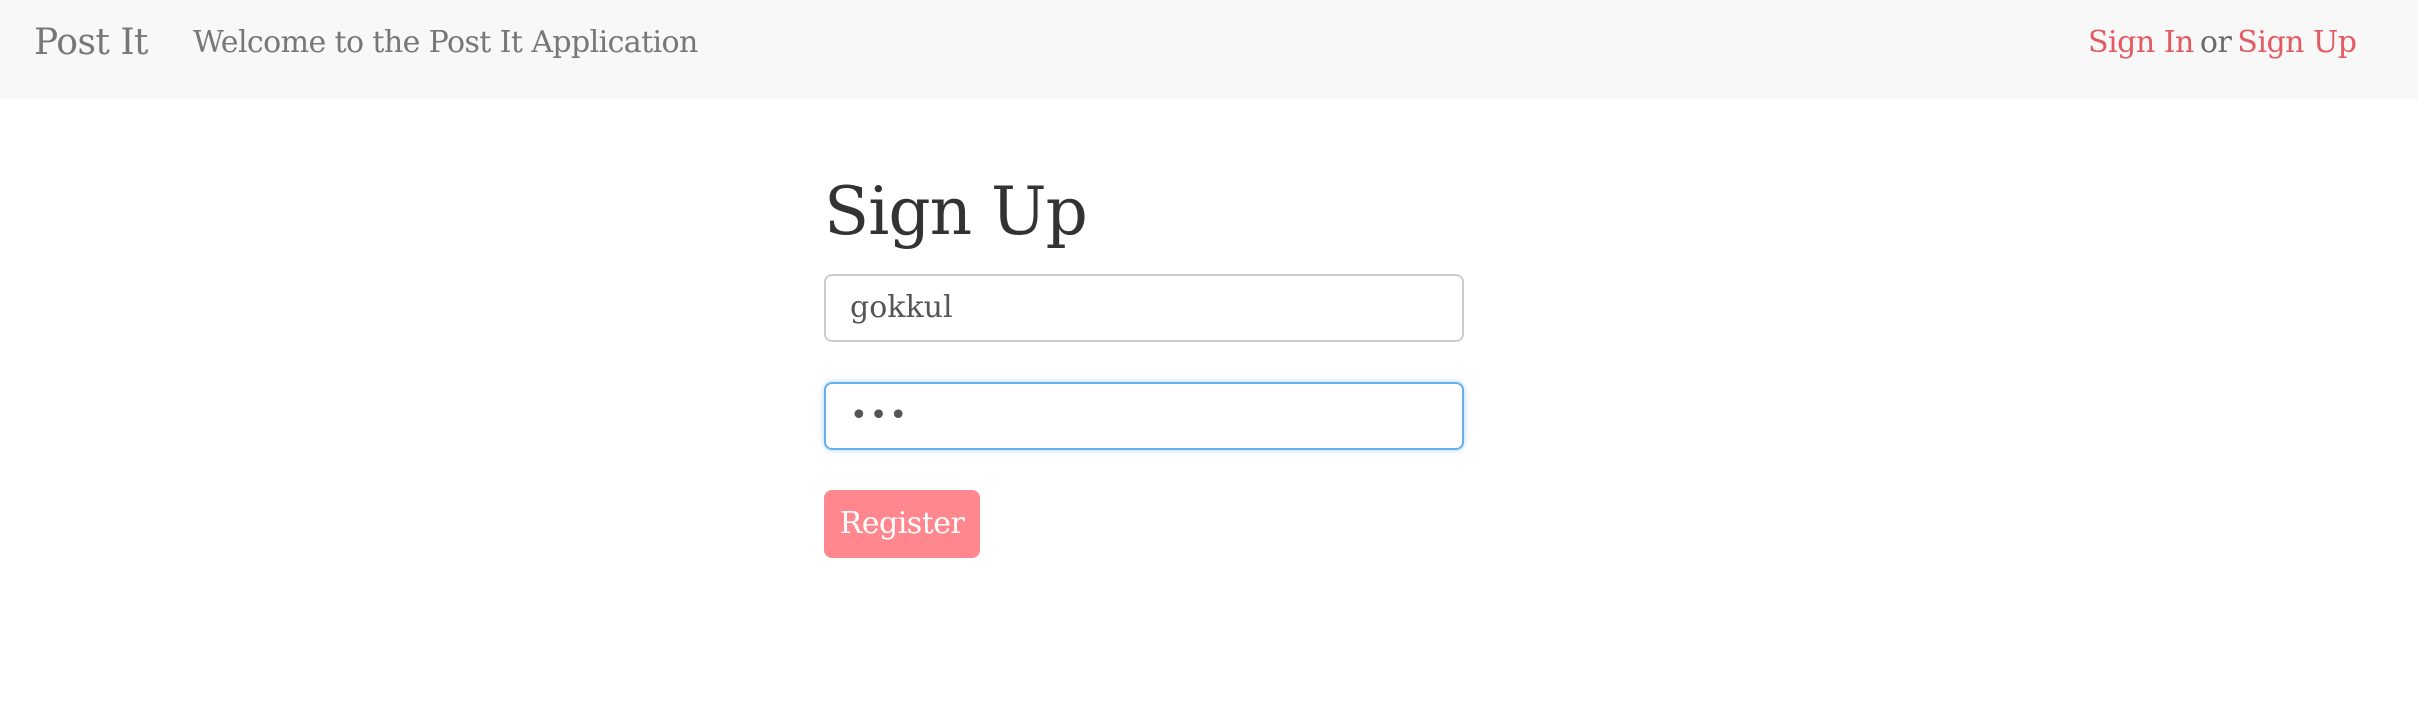 Image resolution: width=2418 pixels, height=720 pixels. What do you see at coordinates (2141, 42) in the screenshot?
I see `sign-in-link: Sign In` at bounding box center [2141, 42].